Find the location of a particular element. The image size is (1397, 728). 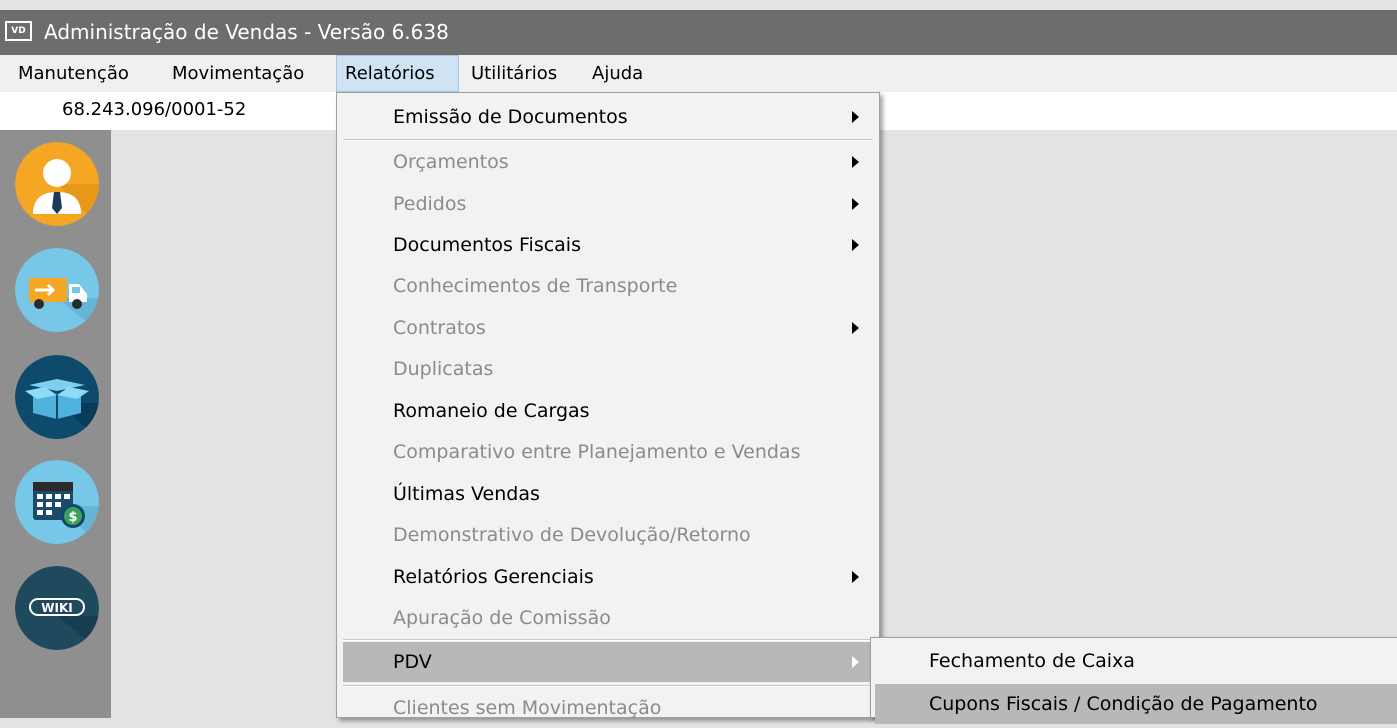

wiki-button: WIKI is located at coordinates (57, 608).